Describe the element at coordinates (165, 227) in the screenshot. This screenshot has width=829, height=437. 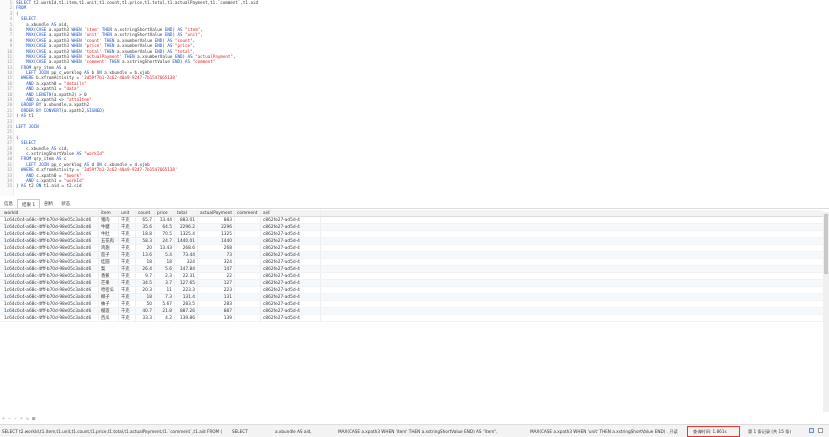
I see `cell-price: 64.5` at that location.